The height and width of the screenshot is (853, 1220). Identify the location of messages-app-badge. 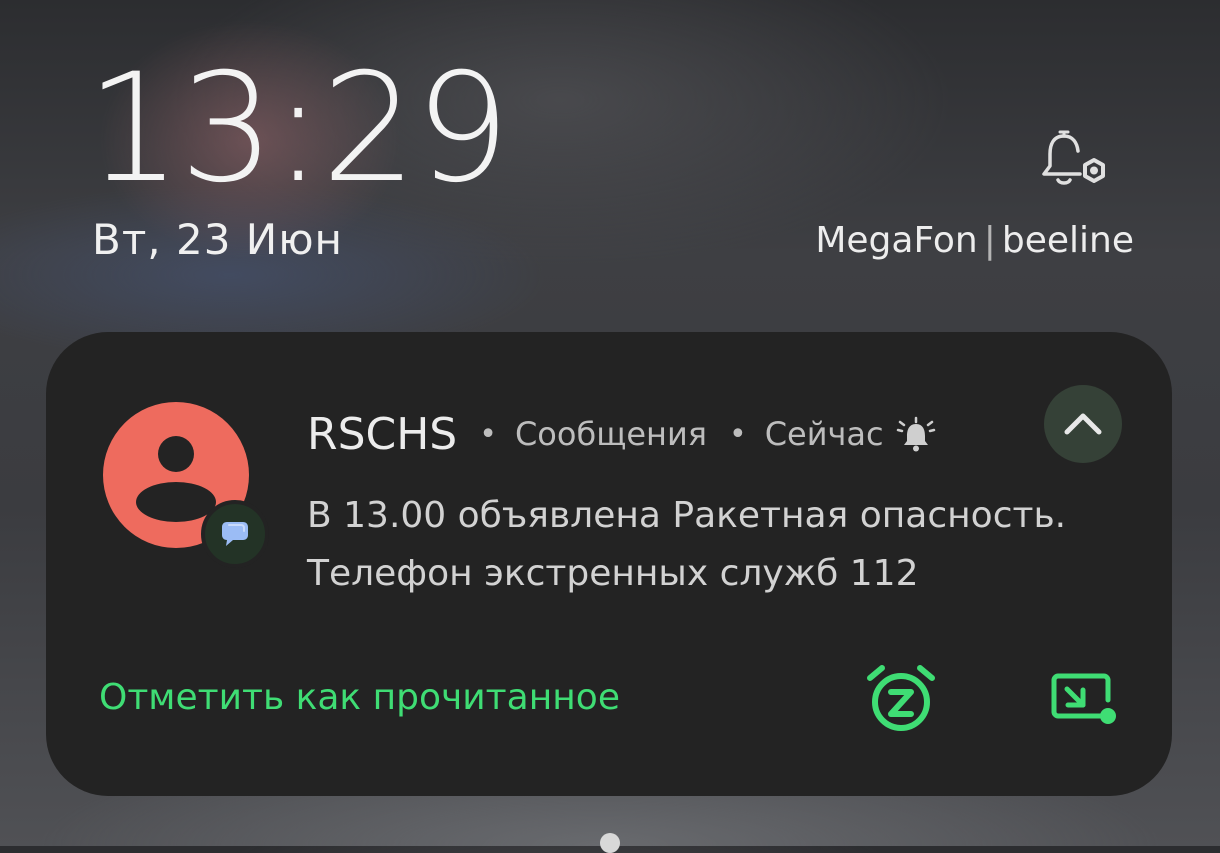
(235, 534).